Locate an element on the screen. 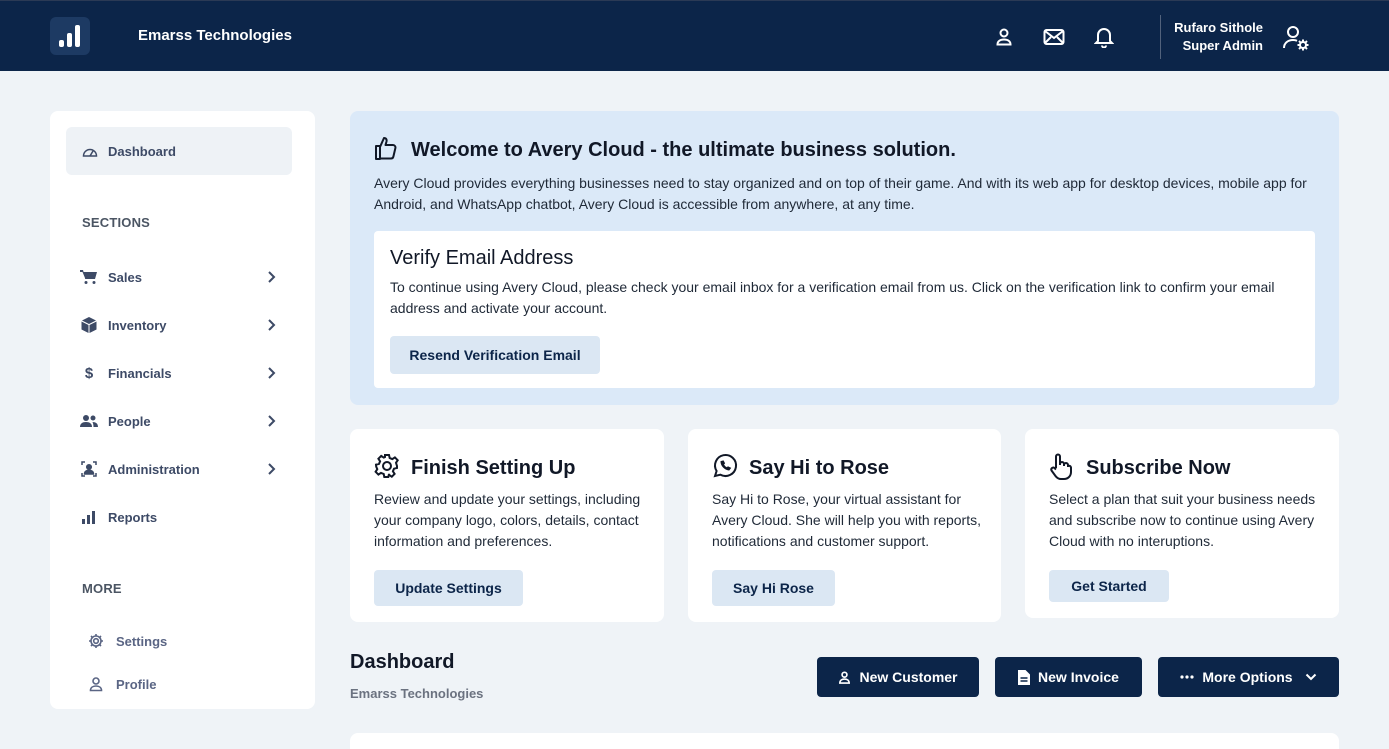 The image size is (1389, 749). button-label: New Invoice is located at coordinates (1078, 677).